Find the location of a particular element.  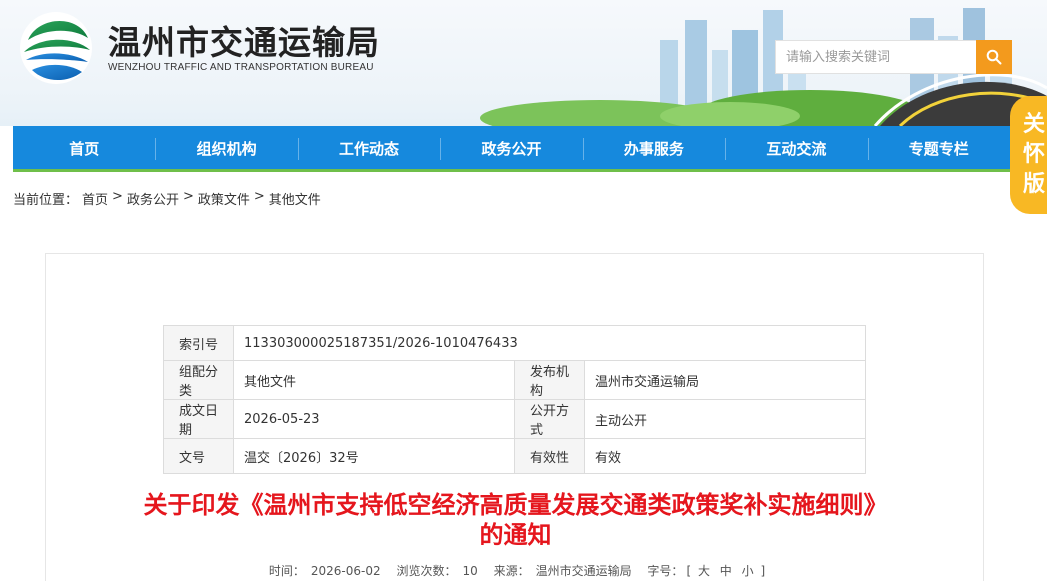

care-version-button: 关 怀 版 is located at coordinates (1028, 155).